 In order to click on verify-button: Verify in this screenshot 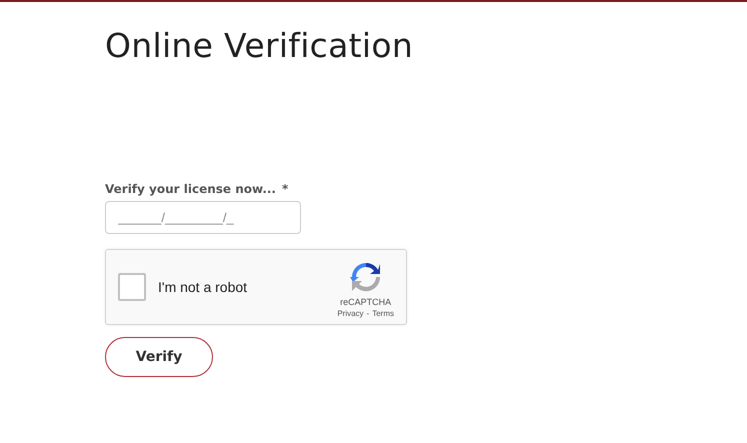, I will do `click(159, 357)`.